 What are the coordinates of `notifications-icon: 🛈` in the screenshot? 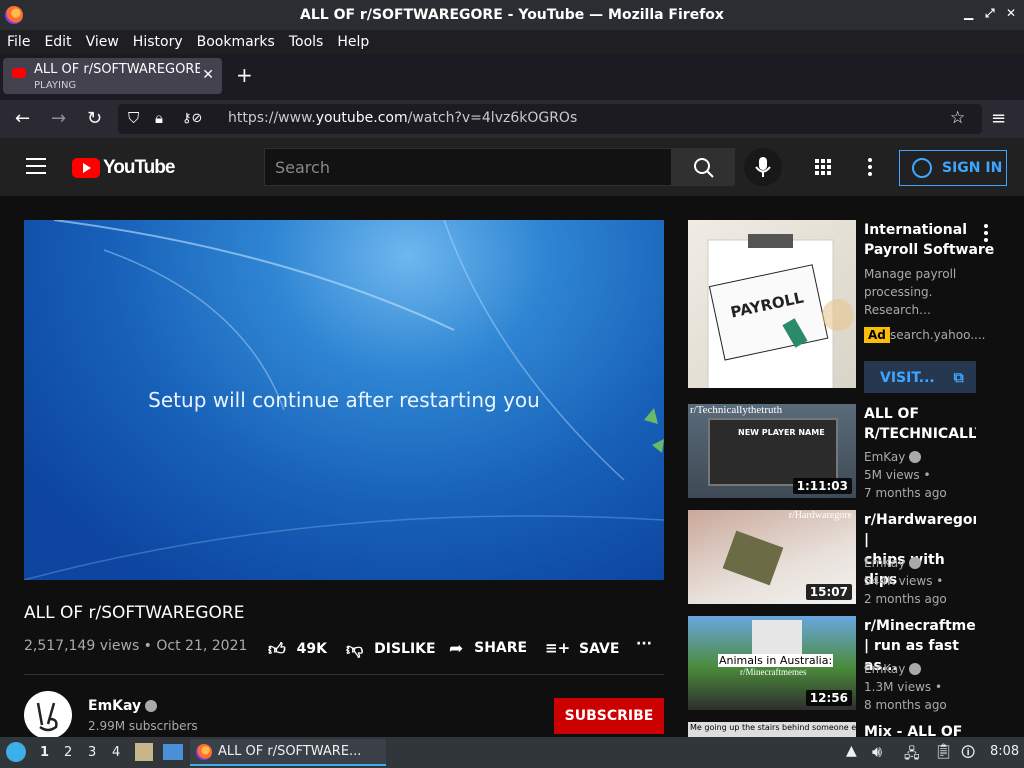 It's located at (968, 754).